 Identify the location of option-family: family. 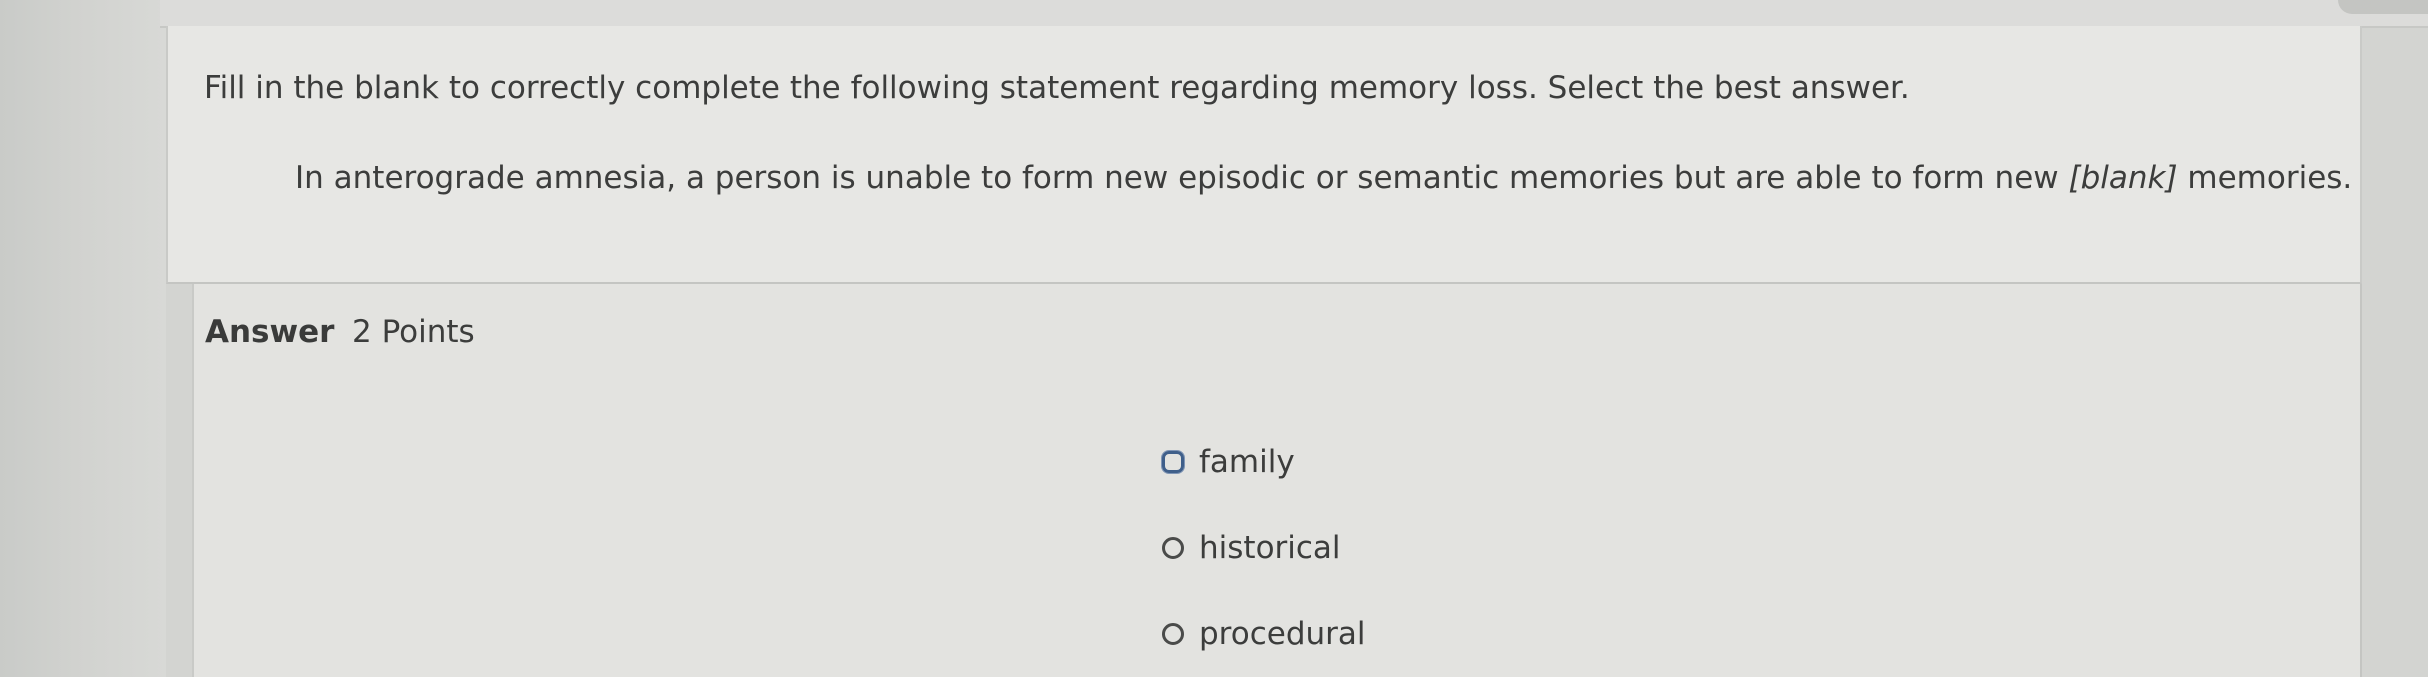
(1228, 462).